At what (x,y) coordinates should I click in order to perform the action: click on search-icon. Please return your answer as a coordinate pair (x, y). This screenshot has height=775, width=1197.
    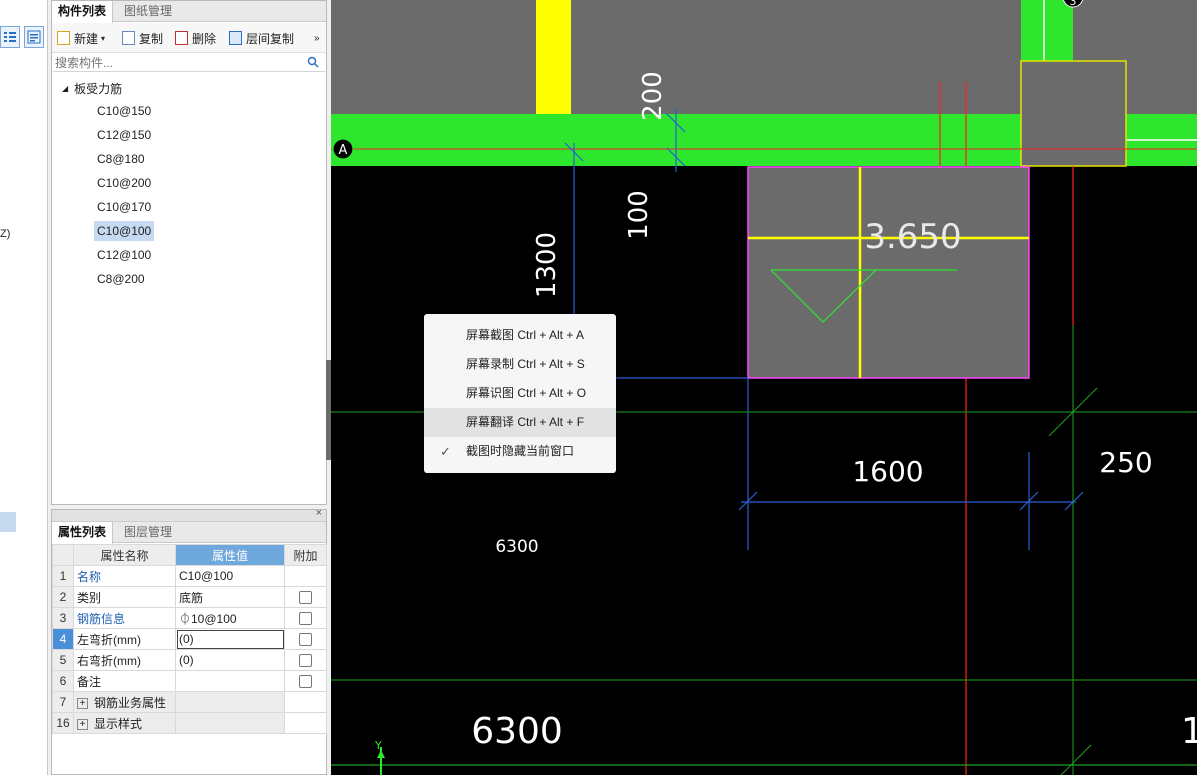
    Looking at the image, I should click on (313, 62).